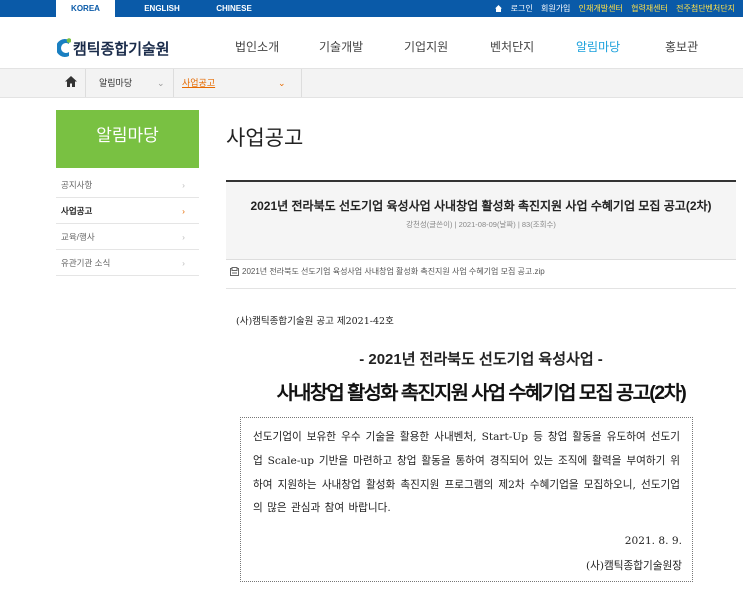 The width and height of the screenshot is (743, 598). What do you see at coordinates (127, 237) in the screenshot?
I see `sidebar-item-education: 교육/행사 ›` at bounding box center [127, 237].